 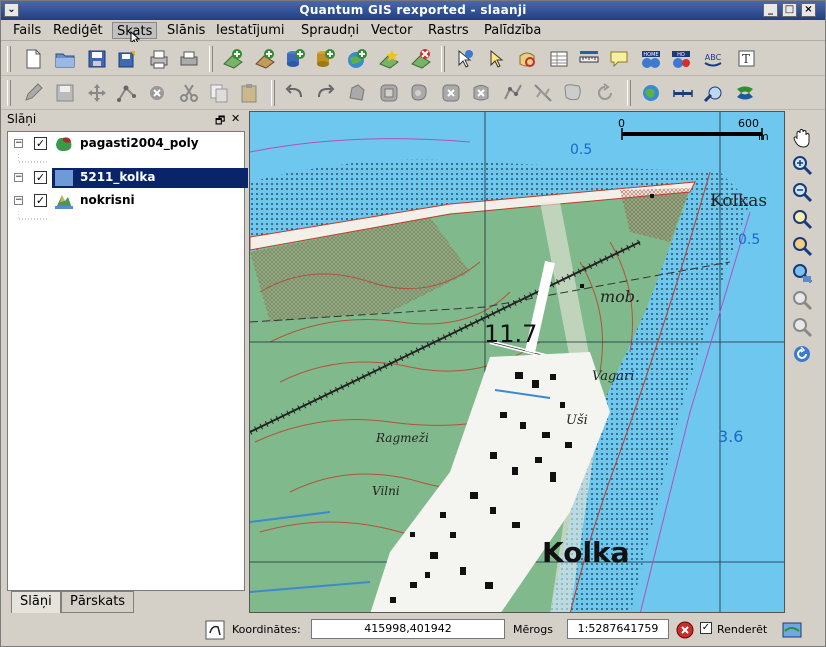 I want to click on delete-part-icon, so click(x=480, y=93).